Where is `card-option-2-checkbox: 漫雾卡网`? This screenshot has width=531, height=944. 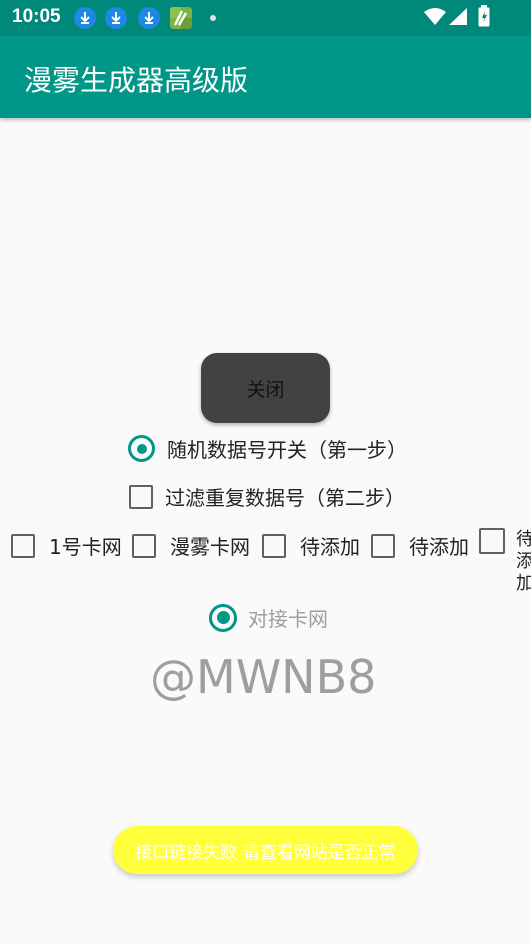 card-option-2-checkbox: 漫雾卡网 is located at coordinates (191, 545).